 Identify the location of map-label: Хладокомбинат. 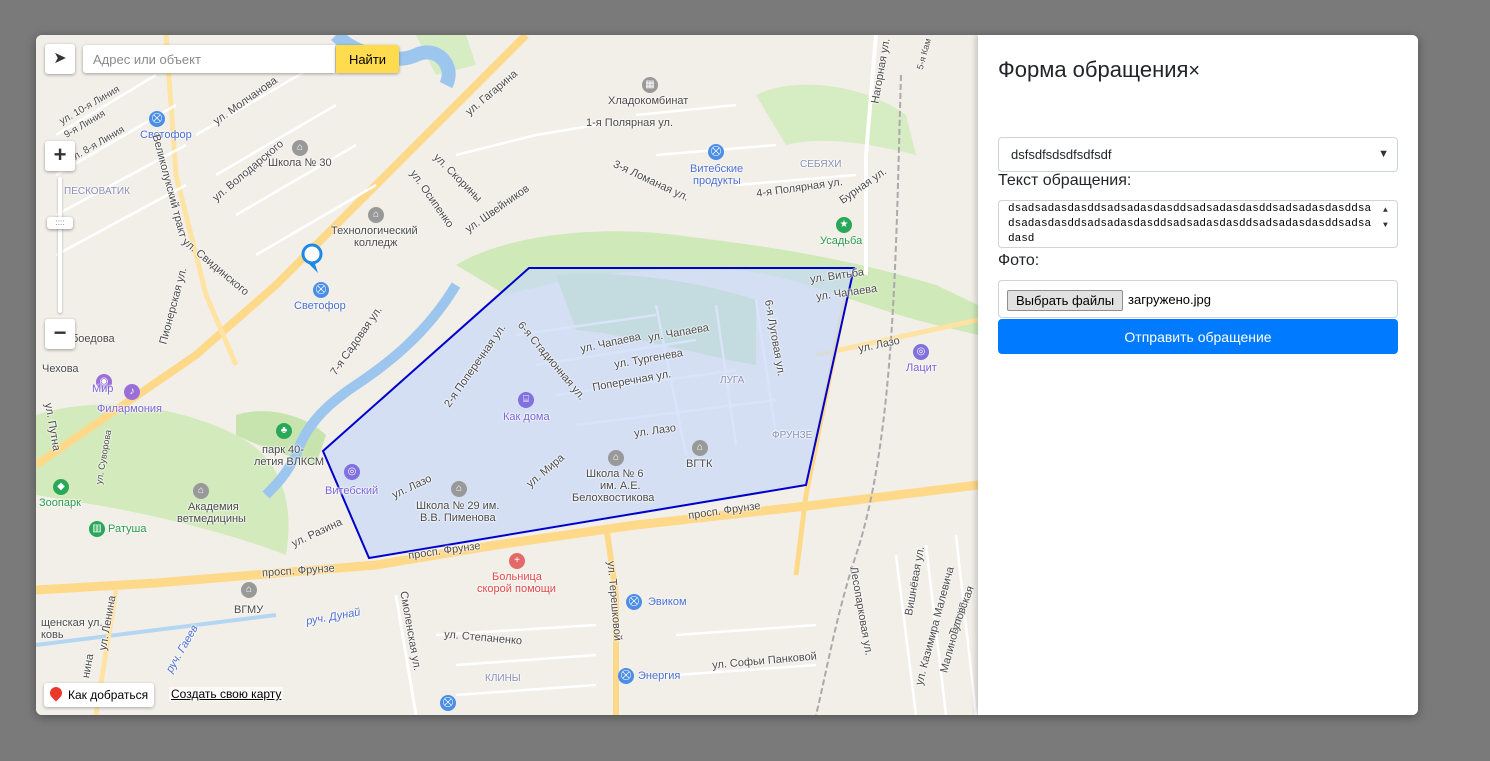
(648, 101).